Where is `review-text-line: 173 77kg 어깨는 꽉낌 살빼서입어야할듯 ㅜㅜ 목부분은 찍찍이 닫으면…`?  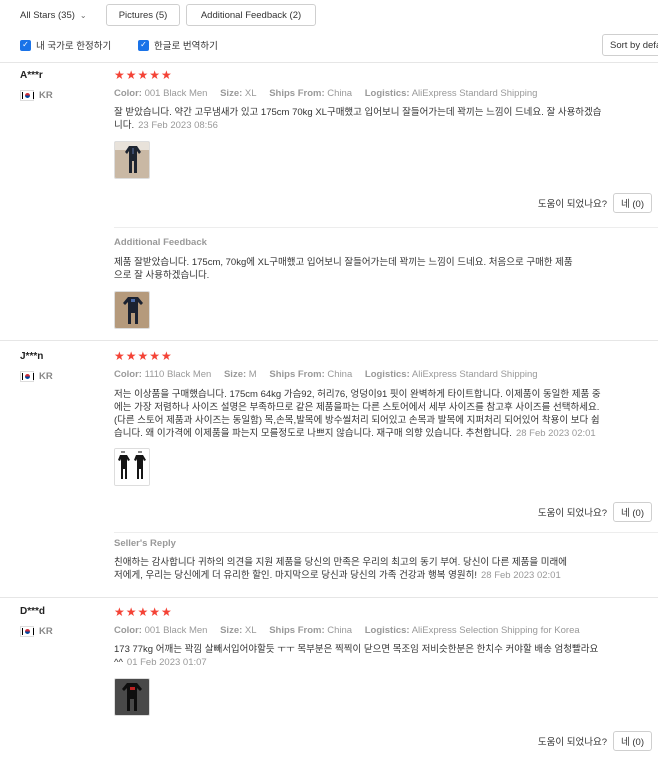
review-text-line: 173 77kg 어깨는 꽉낌 살빼서입어야할듯 ㅜㅜ 목부분은 찍찍이 닫으면… is located at coordinates (356, 649).